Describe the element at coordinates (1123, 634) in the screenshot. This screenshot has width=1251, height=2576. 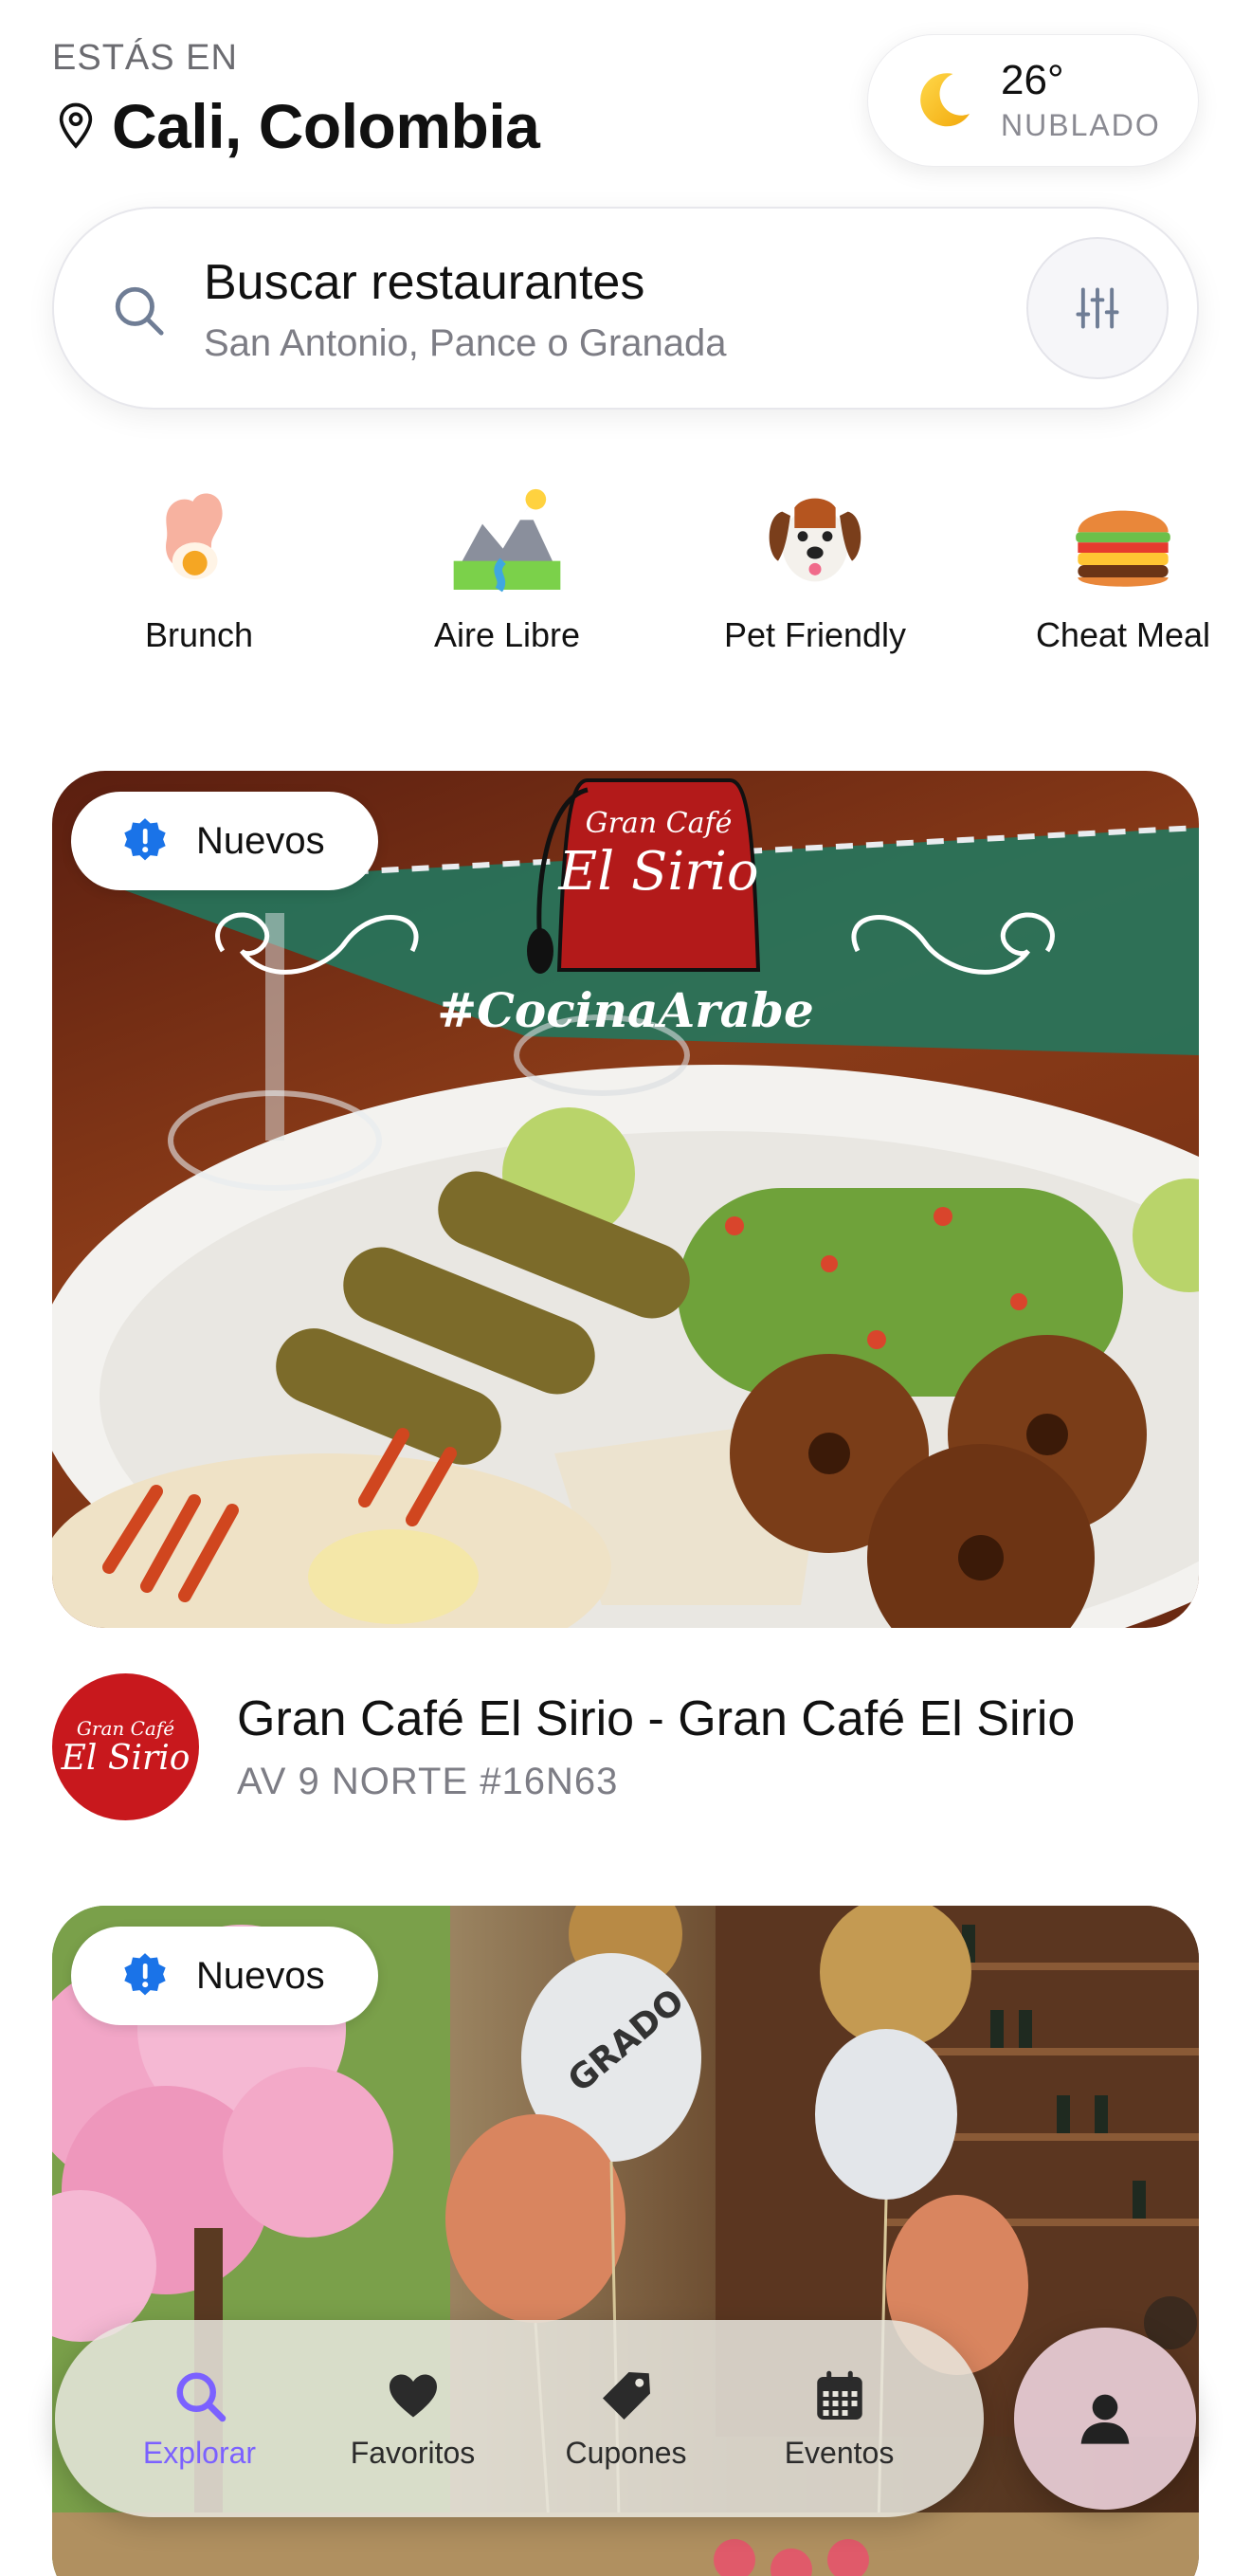
I see `category-label: Cheat Meal` at that location.